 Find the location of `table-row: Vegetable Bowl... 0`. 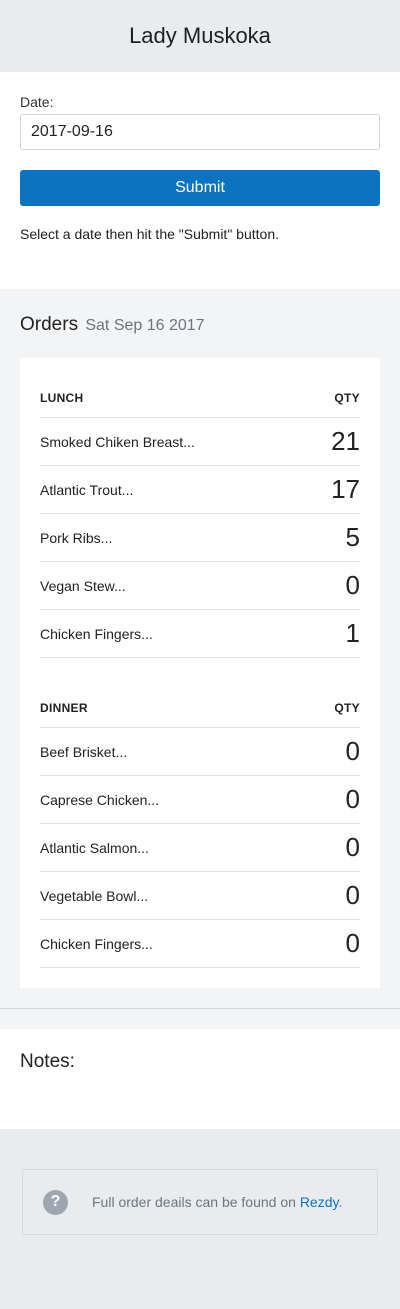

table-row: Vegetable Bowl... 0 is located at coordinates (200, 896).